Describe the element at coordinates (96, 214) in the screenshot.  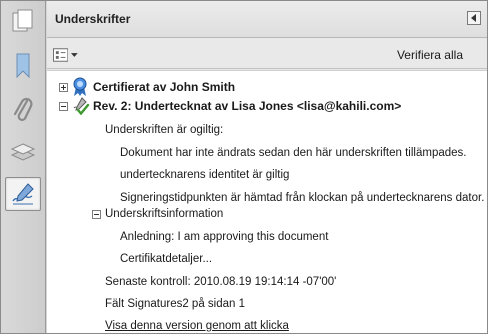
I see `collapse-signature-info-toggle` at that location.